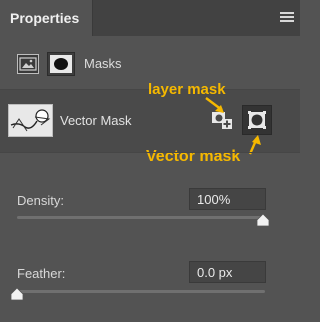 Image resolution: width=320 pixels, height=322 pixels. What do you see at coordinates (150, 152) in the screenshot?
I see `divider` at bounding box center [150, 152].